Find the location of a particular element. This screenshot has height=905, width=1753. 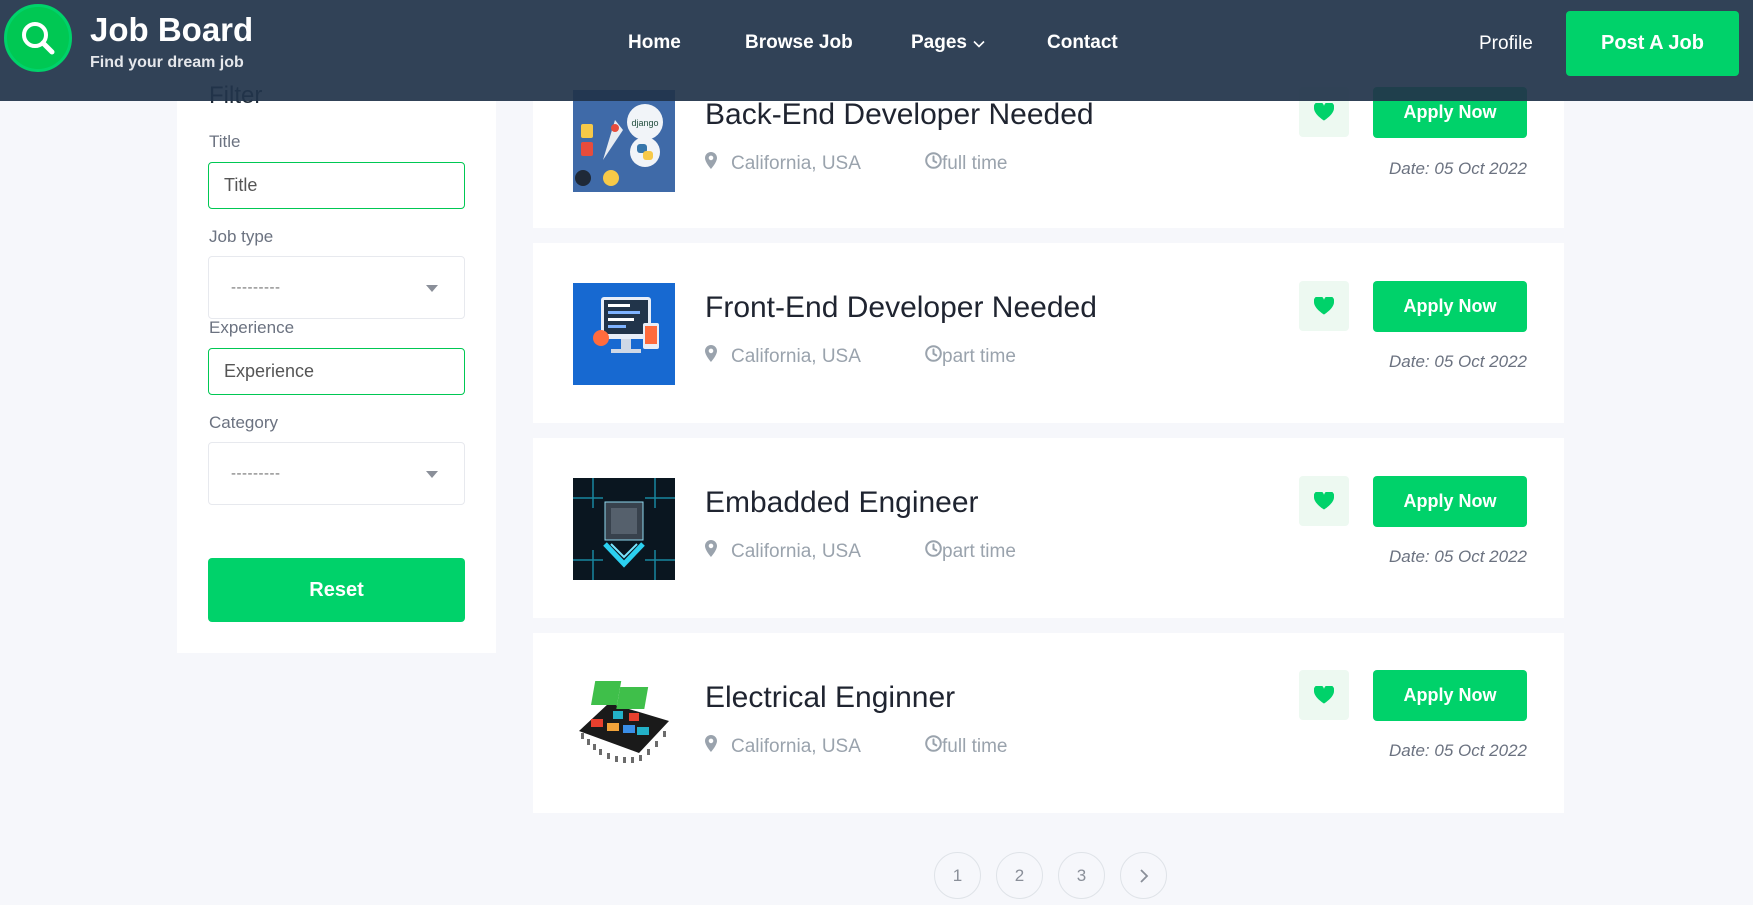

experience-input is located at coordinates (336, 371).